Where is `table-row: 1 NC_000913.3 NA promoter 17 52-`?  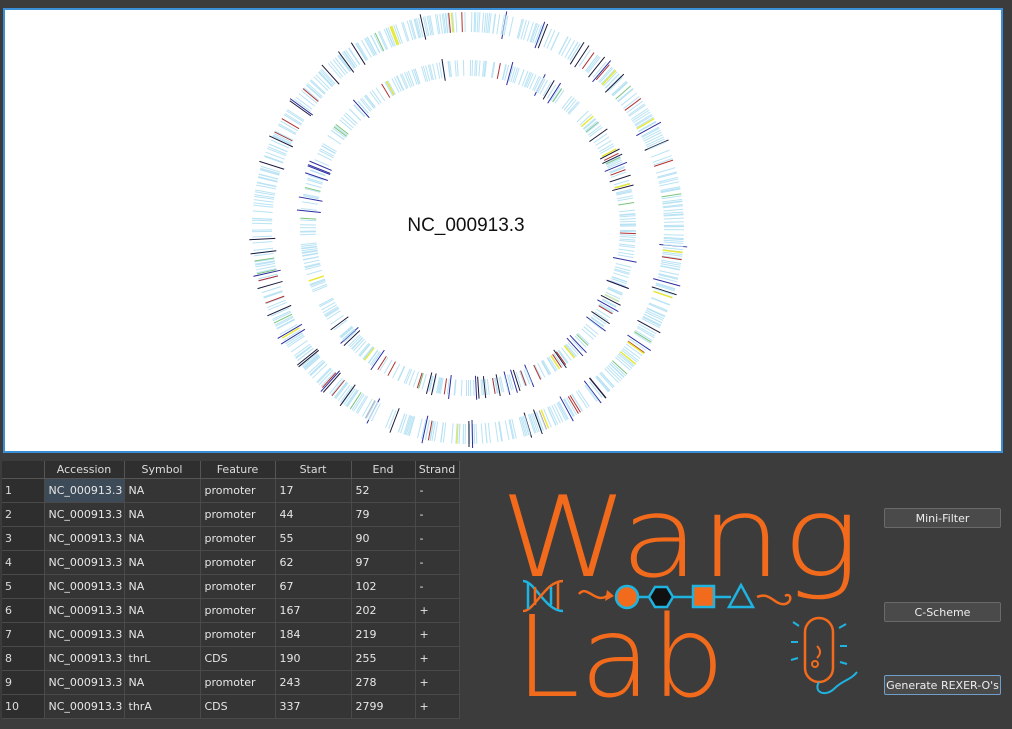 table-row: 1 NC_000913.3 NA promoter 17 52- is located at coordinates (231, 490).